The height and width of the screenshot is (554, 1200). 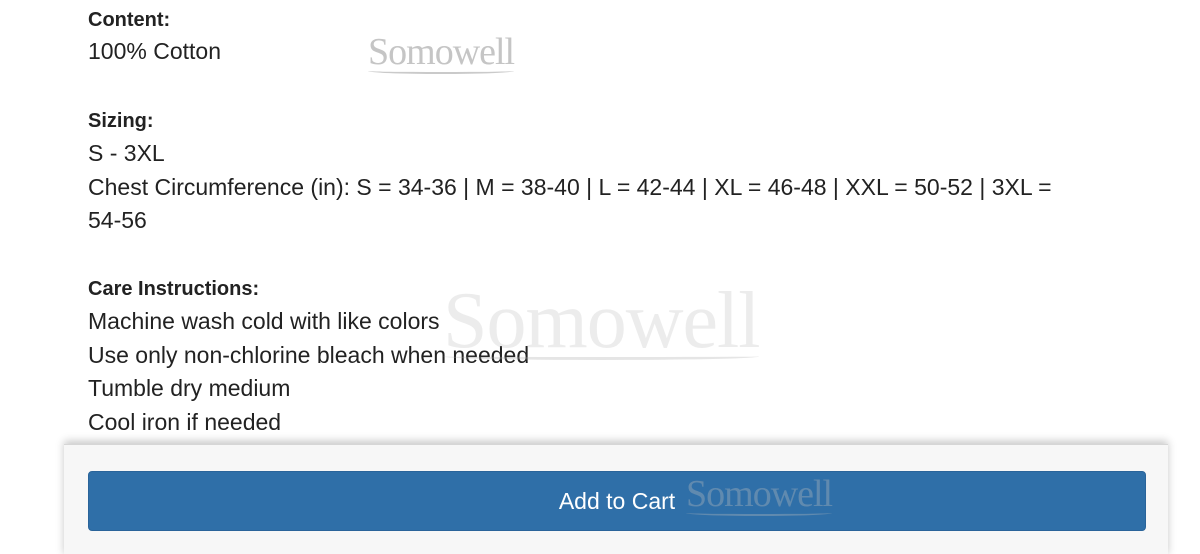 What do you see at coordinates (608, 38) in the screenshot?
I see `content-section: Content: 100% Cotton` at bounding box center [608, 38].